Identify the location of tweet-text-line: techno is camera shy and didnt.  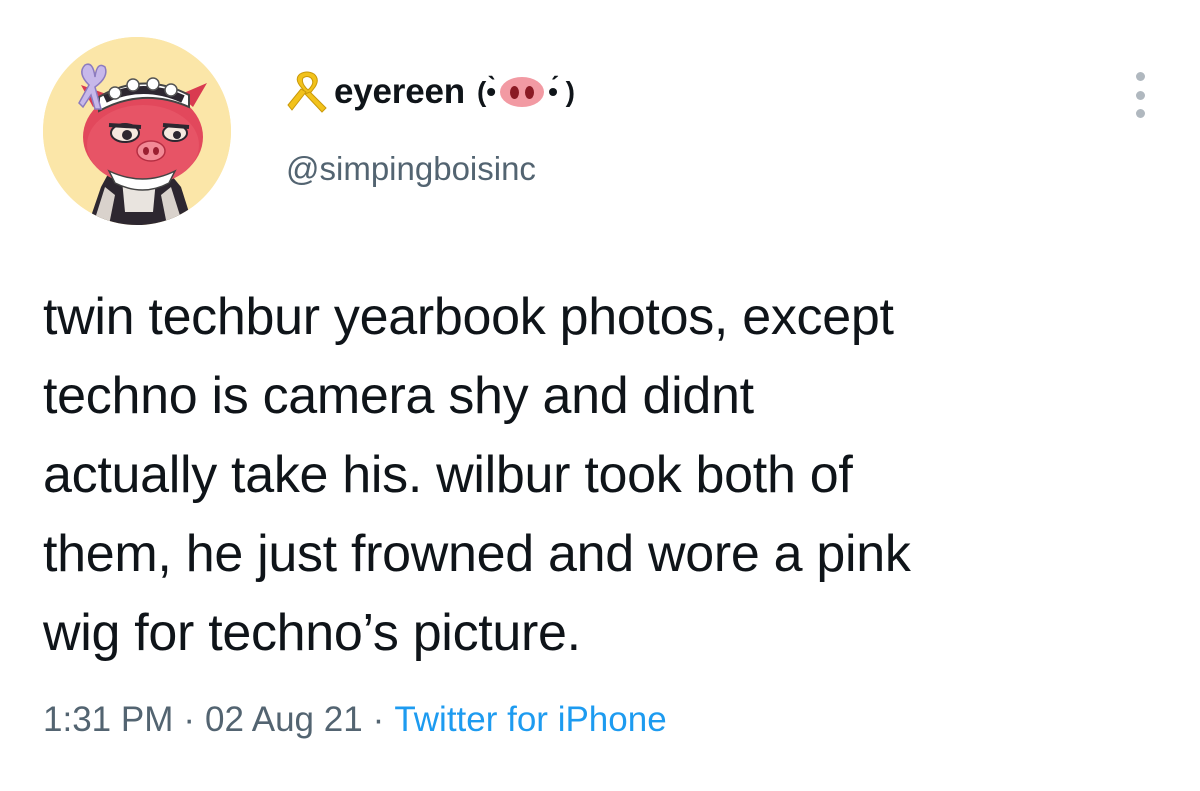
(398, 396).